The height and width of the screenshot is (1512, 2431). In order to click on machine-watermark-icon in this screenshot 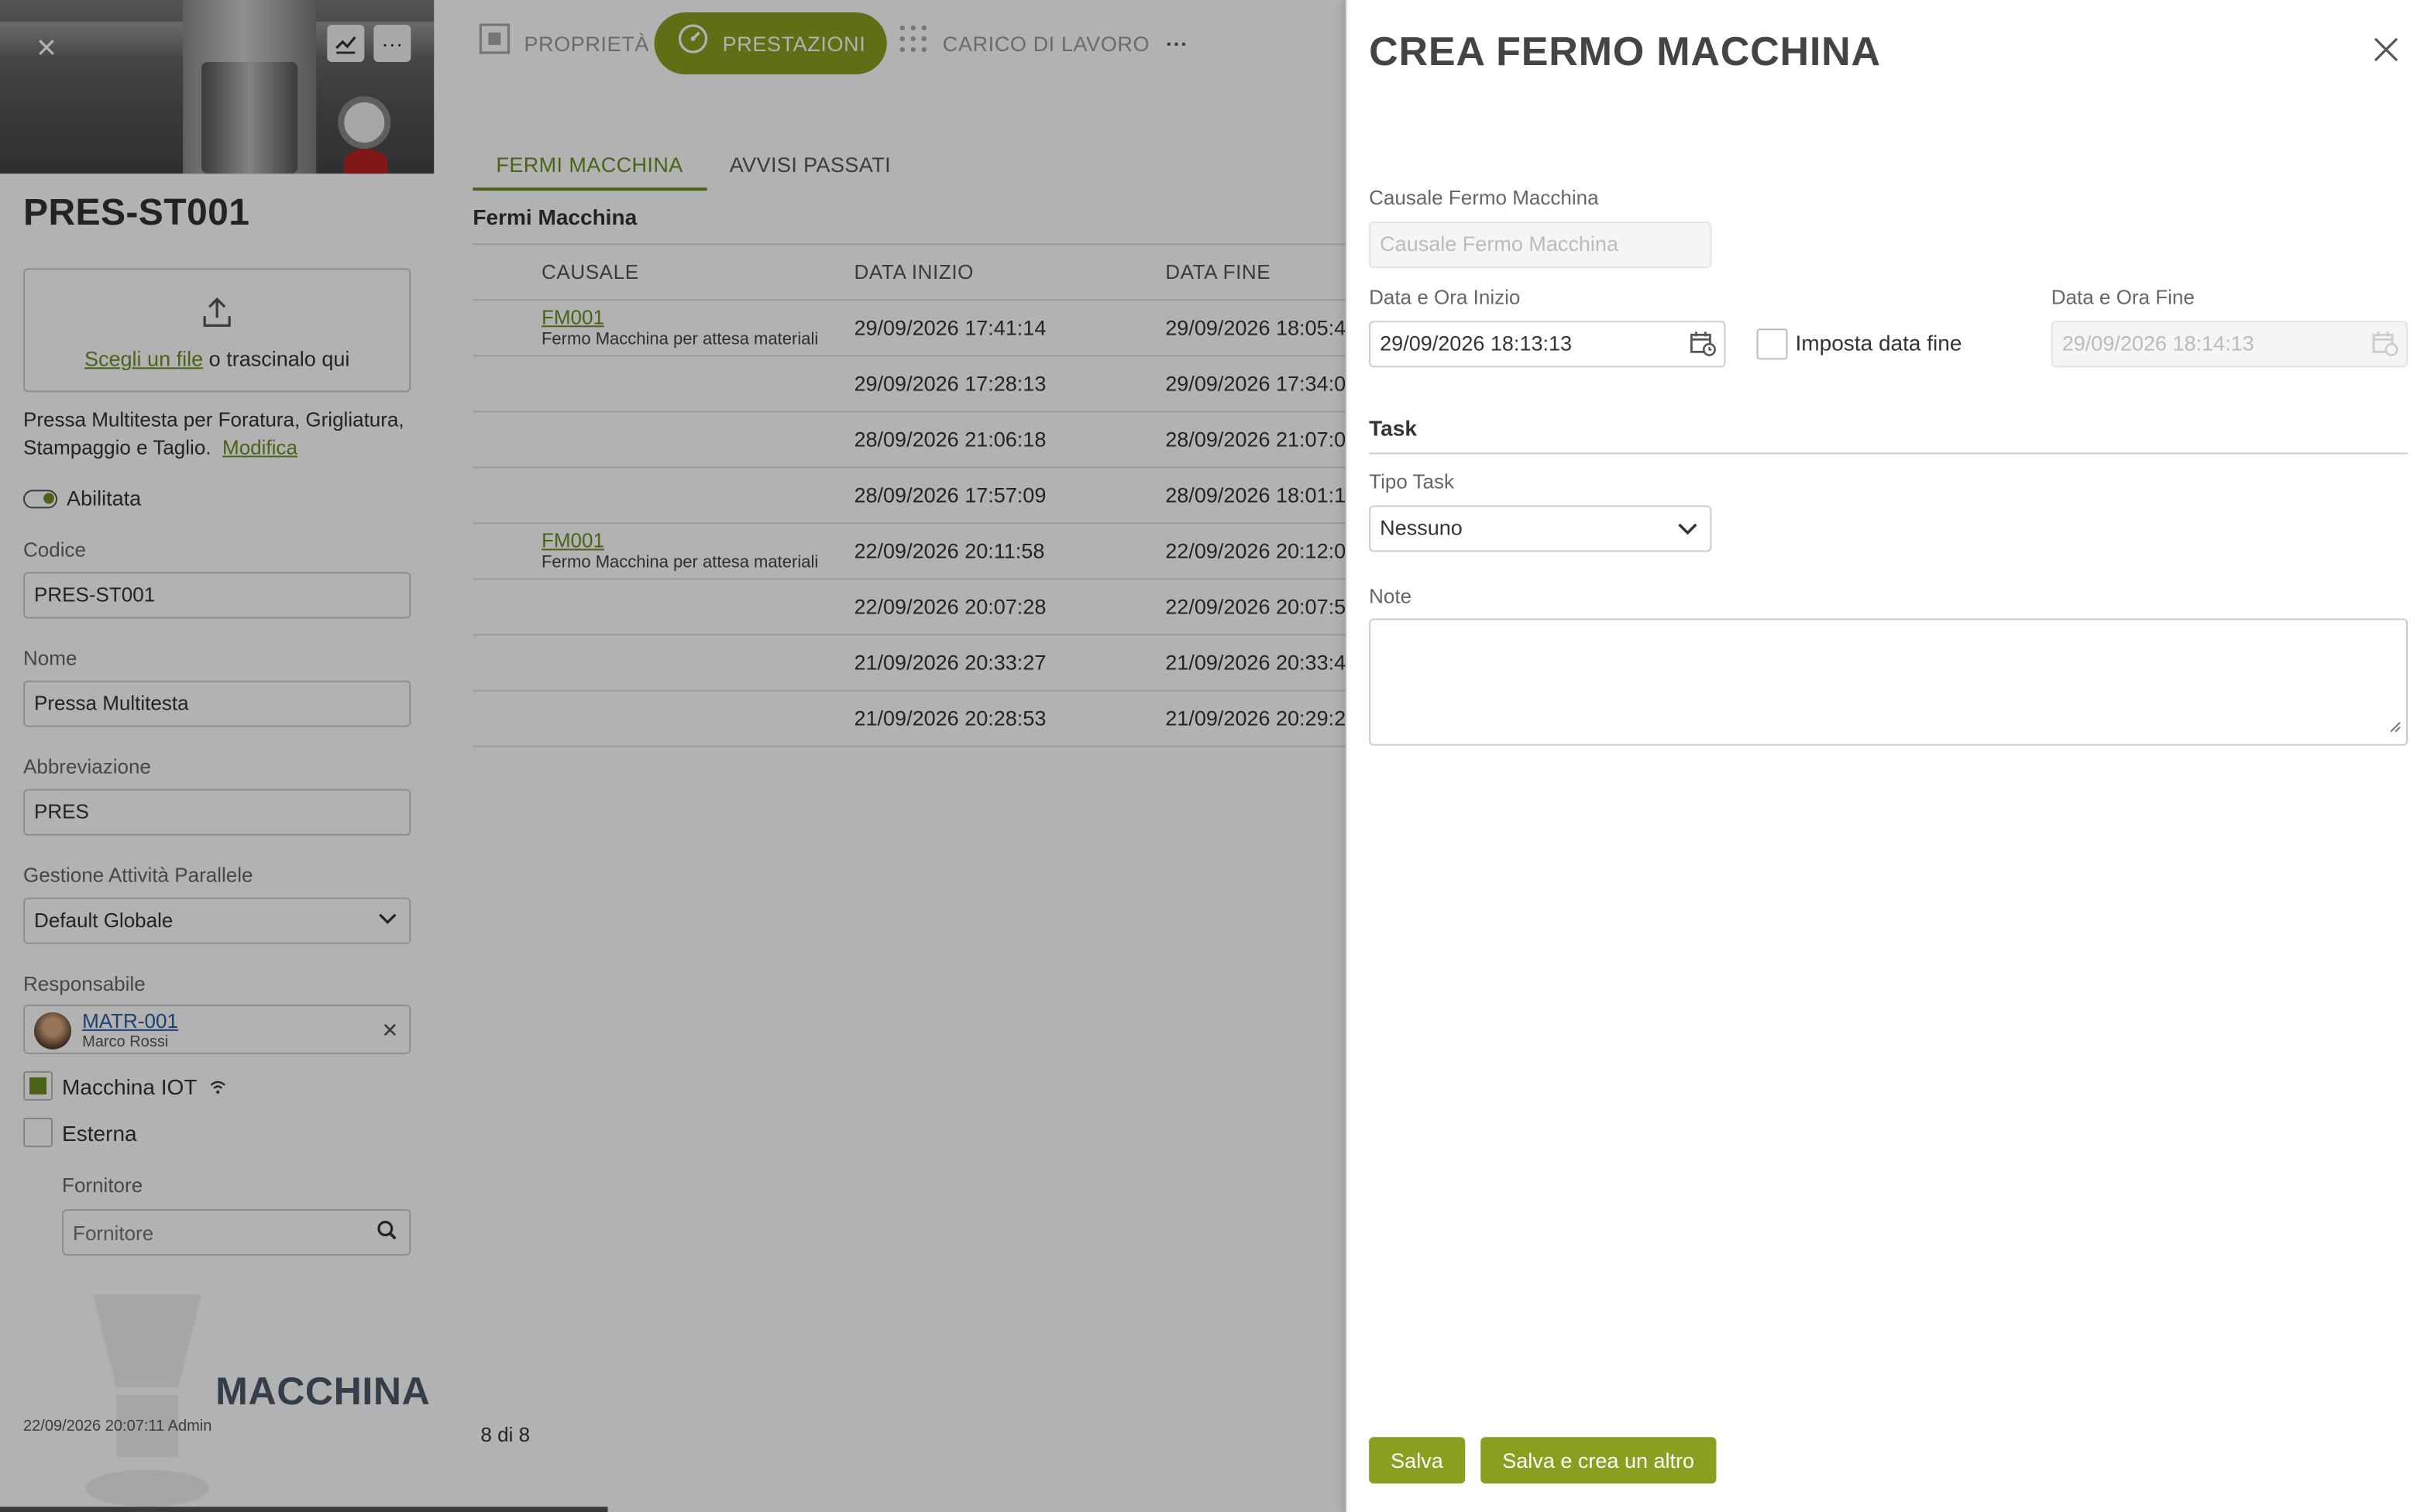, I will do `click(147, 1400)`.